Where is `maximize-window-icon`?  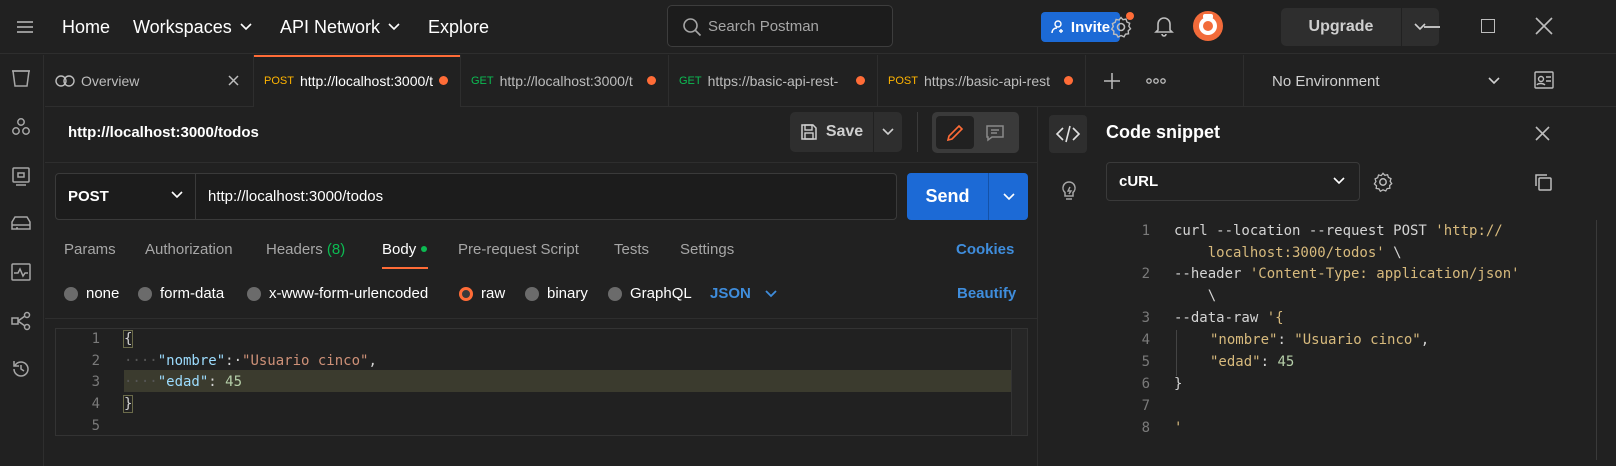 maximize-window-icon is located at coordinates (1488, 26).